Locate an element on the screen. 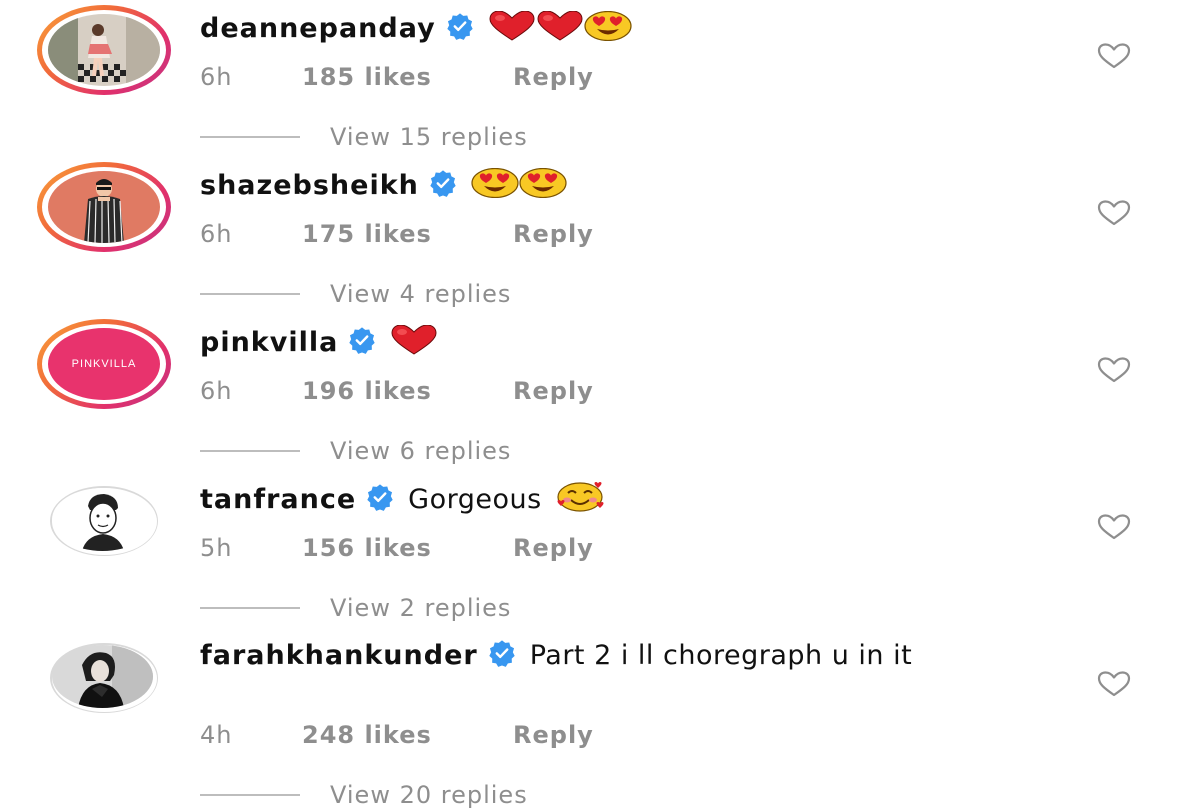 The height and width of the screenshot is (810, 1200). view-replies-link: View 4 replies is located at coordinates (355, 294).